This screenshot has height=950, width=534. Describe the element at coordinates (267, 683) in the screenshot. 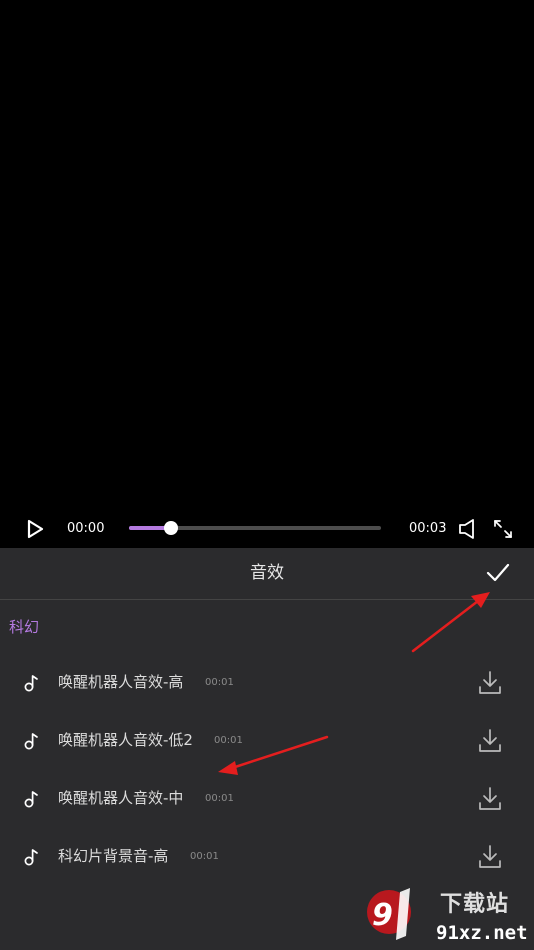

I see `sound-item: 唤醒机器人音效-高 00:01` at that location.